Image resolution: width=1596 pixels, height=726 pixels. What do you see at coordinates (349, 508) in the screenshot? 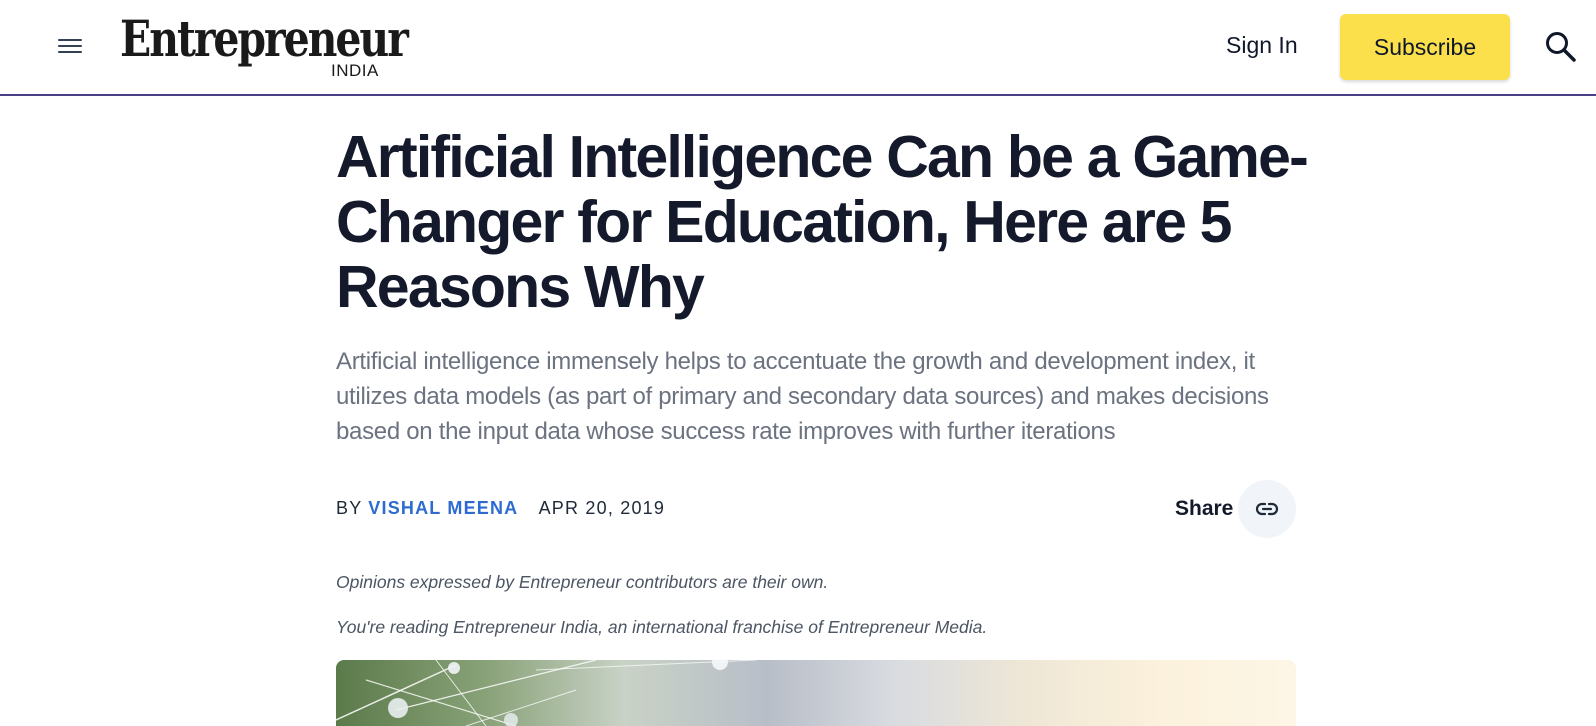
I see `byline-prefix: BY` at bounding box center [349, 508].